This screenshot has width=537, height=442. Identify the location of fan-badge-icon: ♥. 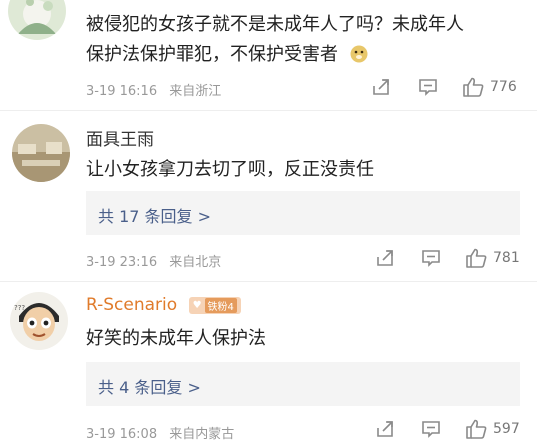
(197, 305).